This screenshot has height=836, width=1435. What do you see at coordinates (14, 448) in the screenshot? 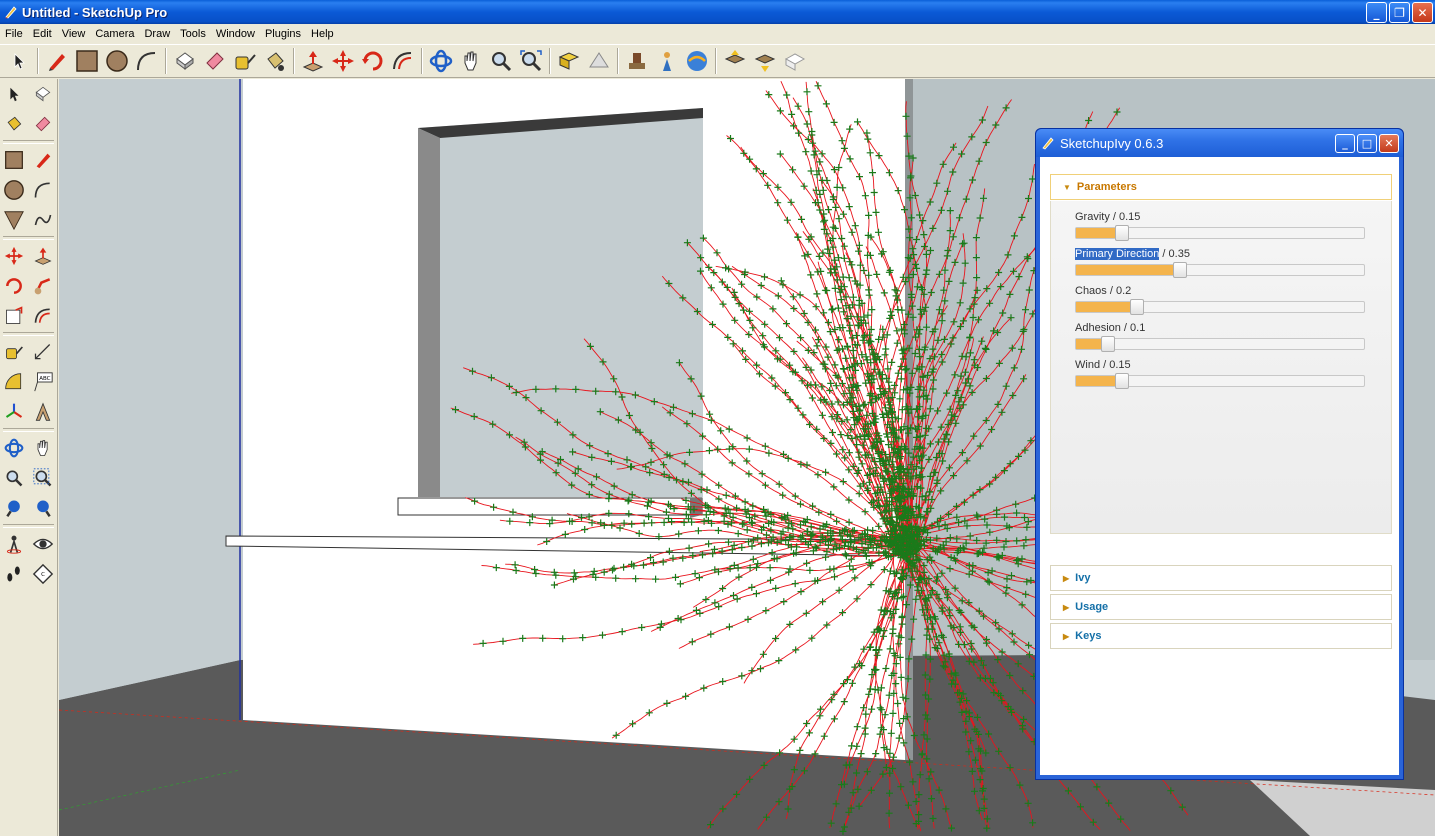
I see `left-orbit-button` at bounding box center [14, 448].